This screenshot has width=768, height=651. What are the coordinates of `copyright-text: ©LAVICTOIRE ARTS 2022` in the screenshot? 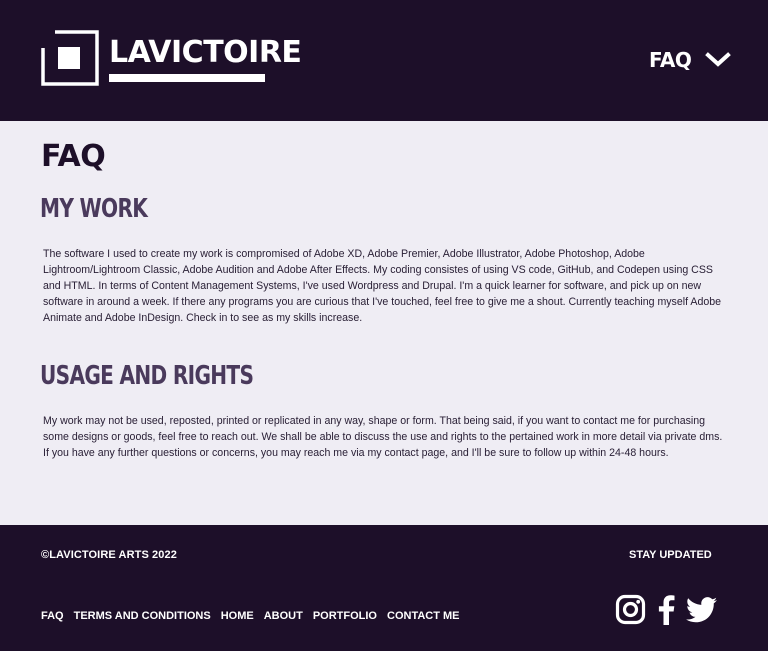 It's located at (109, 555).